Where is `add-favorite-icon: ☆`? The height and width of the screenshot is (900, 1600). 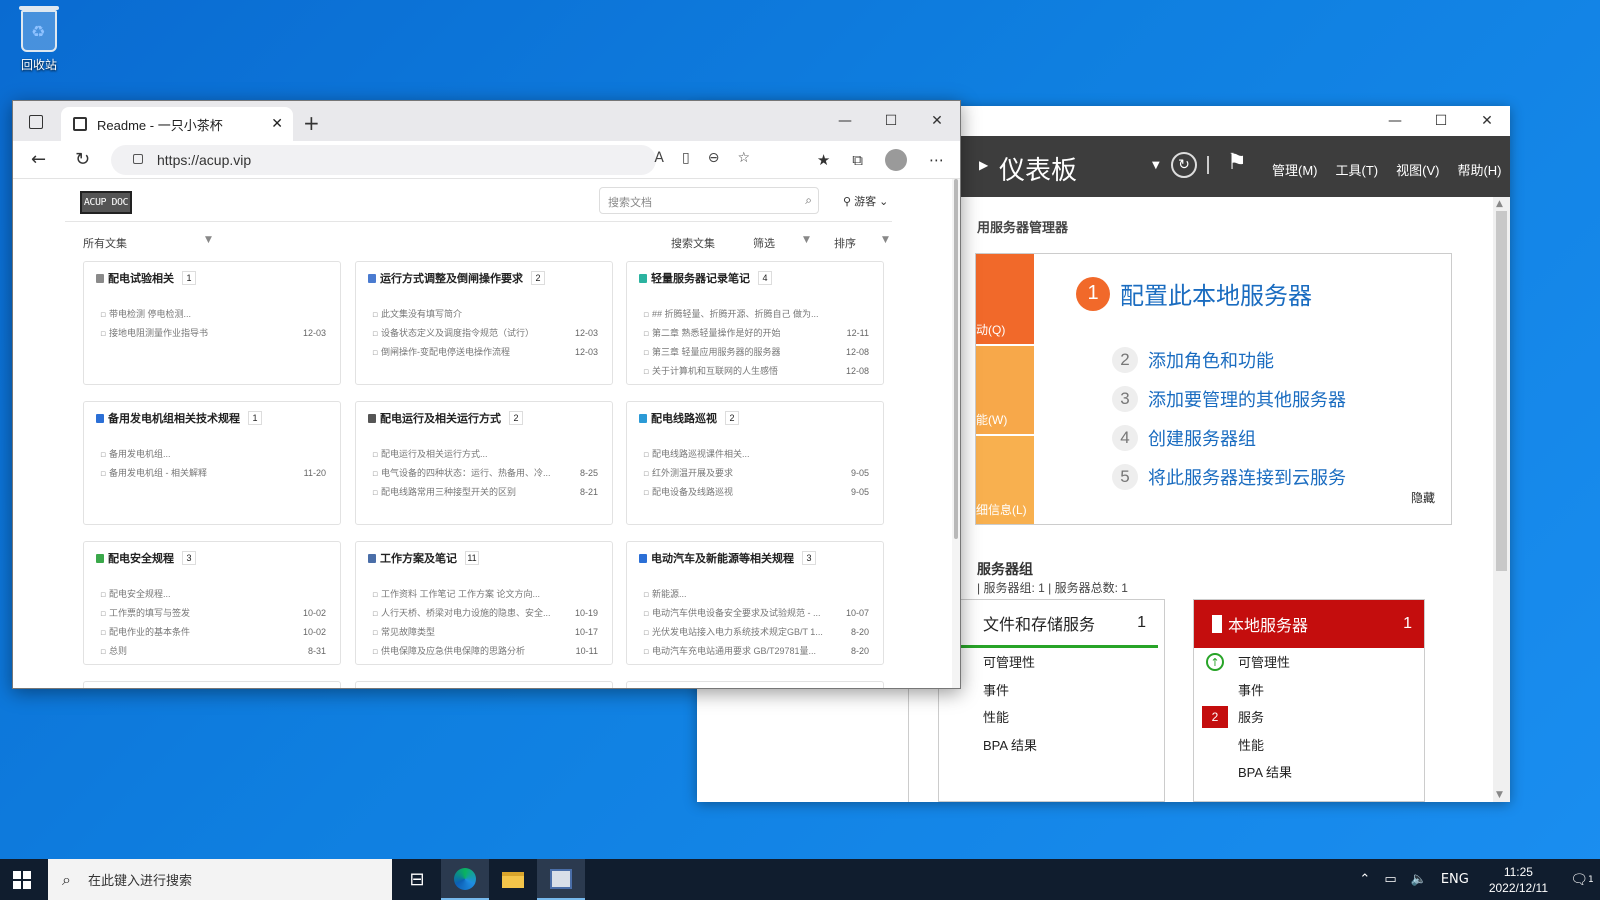
add-favorite-icon: ☆ is located at coordinates (743, 158).